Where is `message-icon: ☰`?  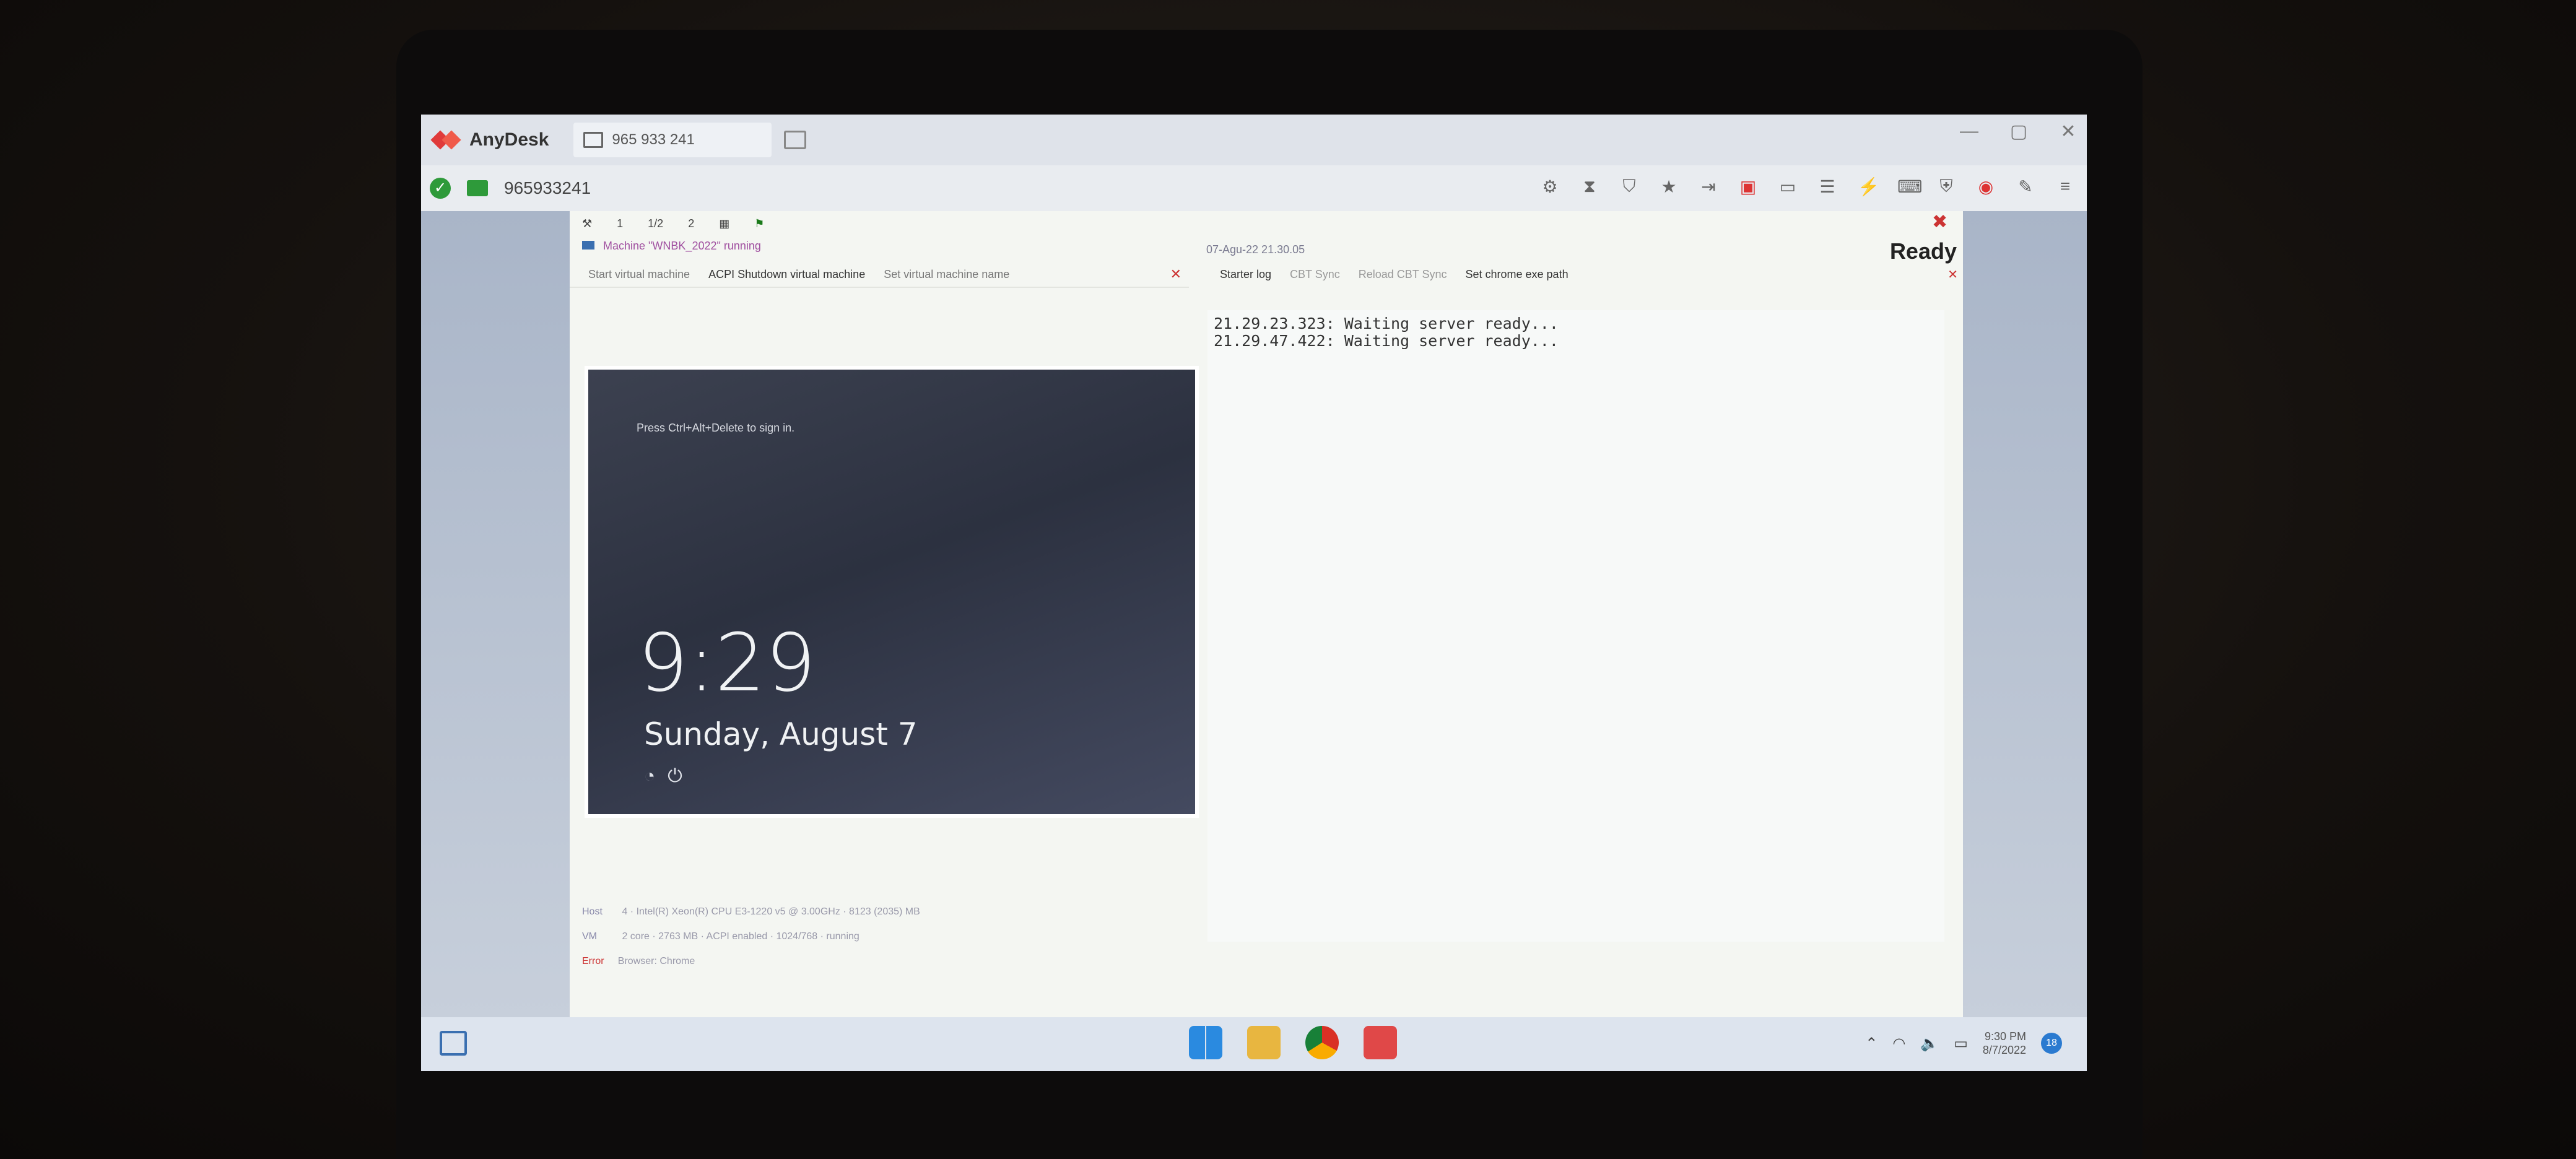
message-icon: ☰ is located at coordinates (1827, 186).